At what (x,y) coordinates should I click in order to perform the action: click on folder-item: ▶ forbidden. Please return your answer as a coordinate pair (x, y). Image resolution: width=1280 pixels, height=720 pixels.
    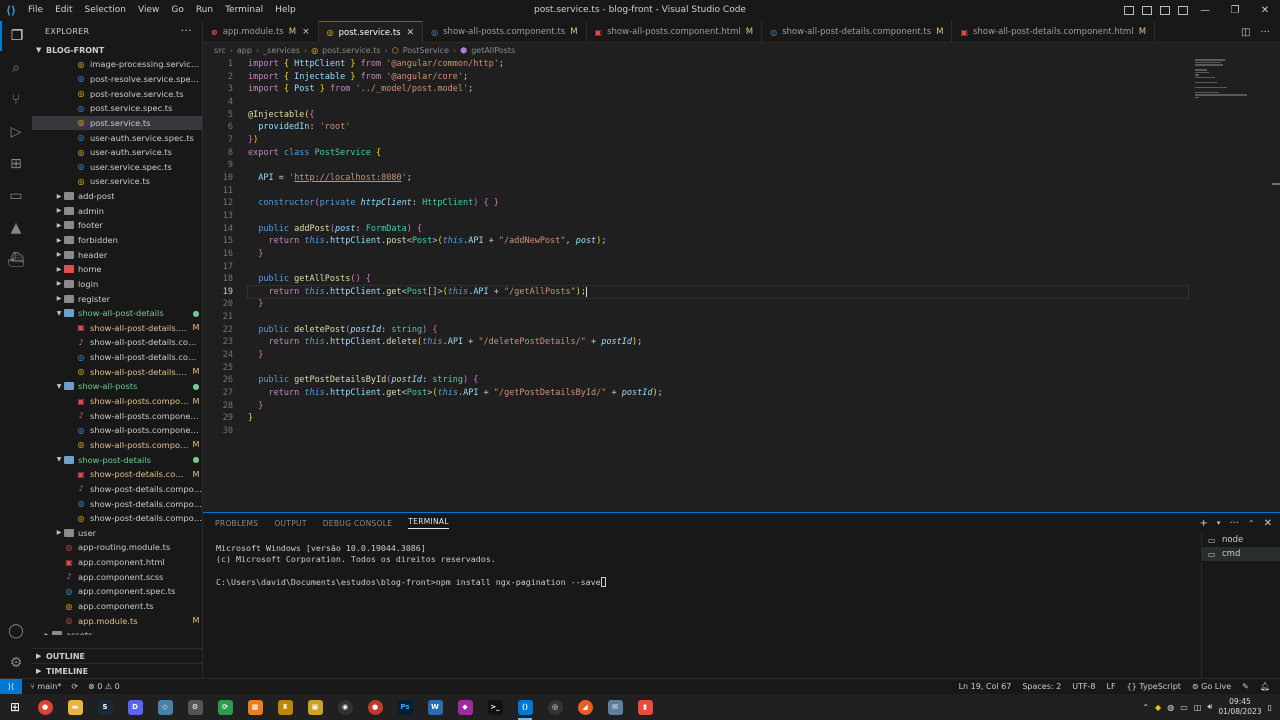
    Looking at the image, I should click on (117, 240).